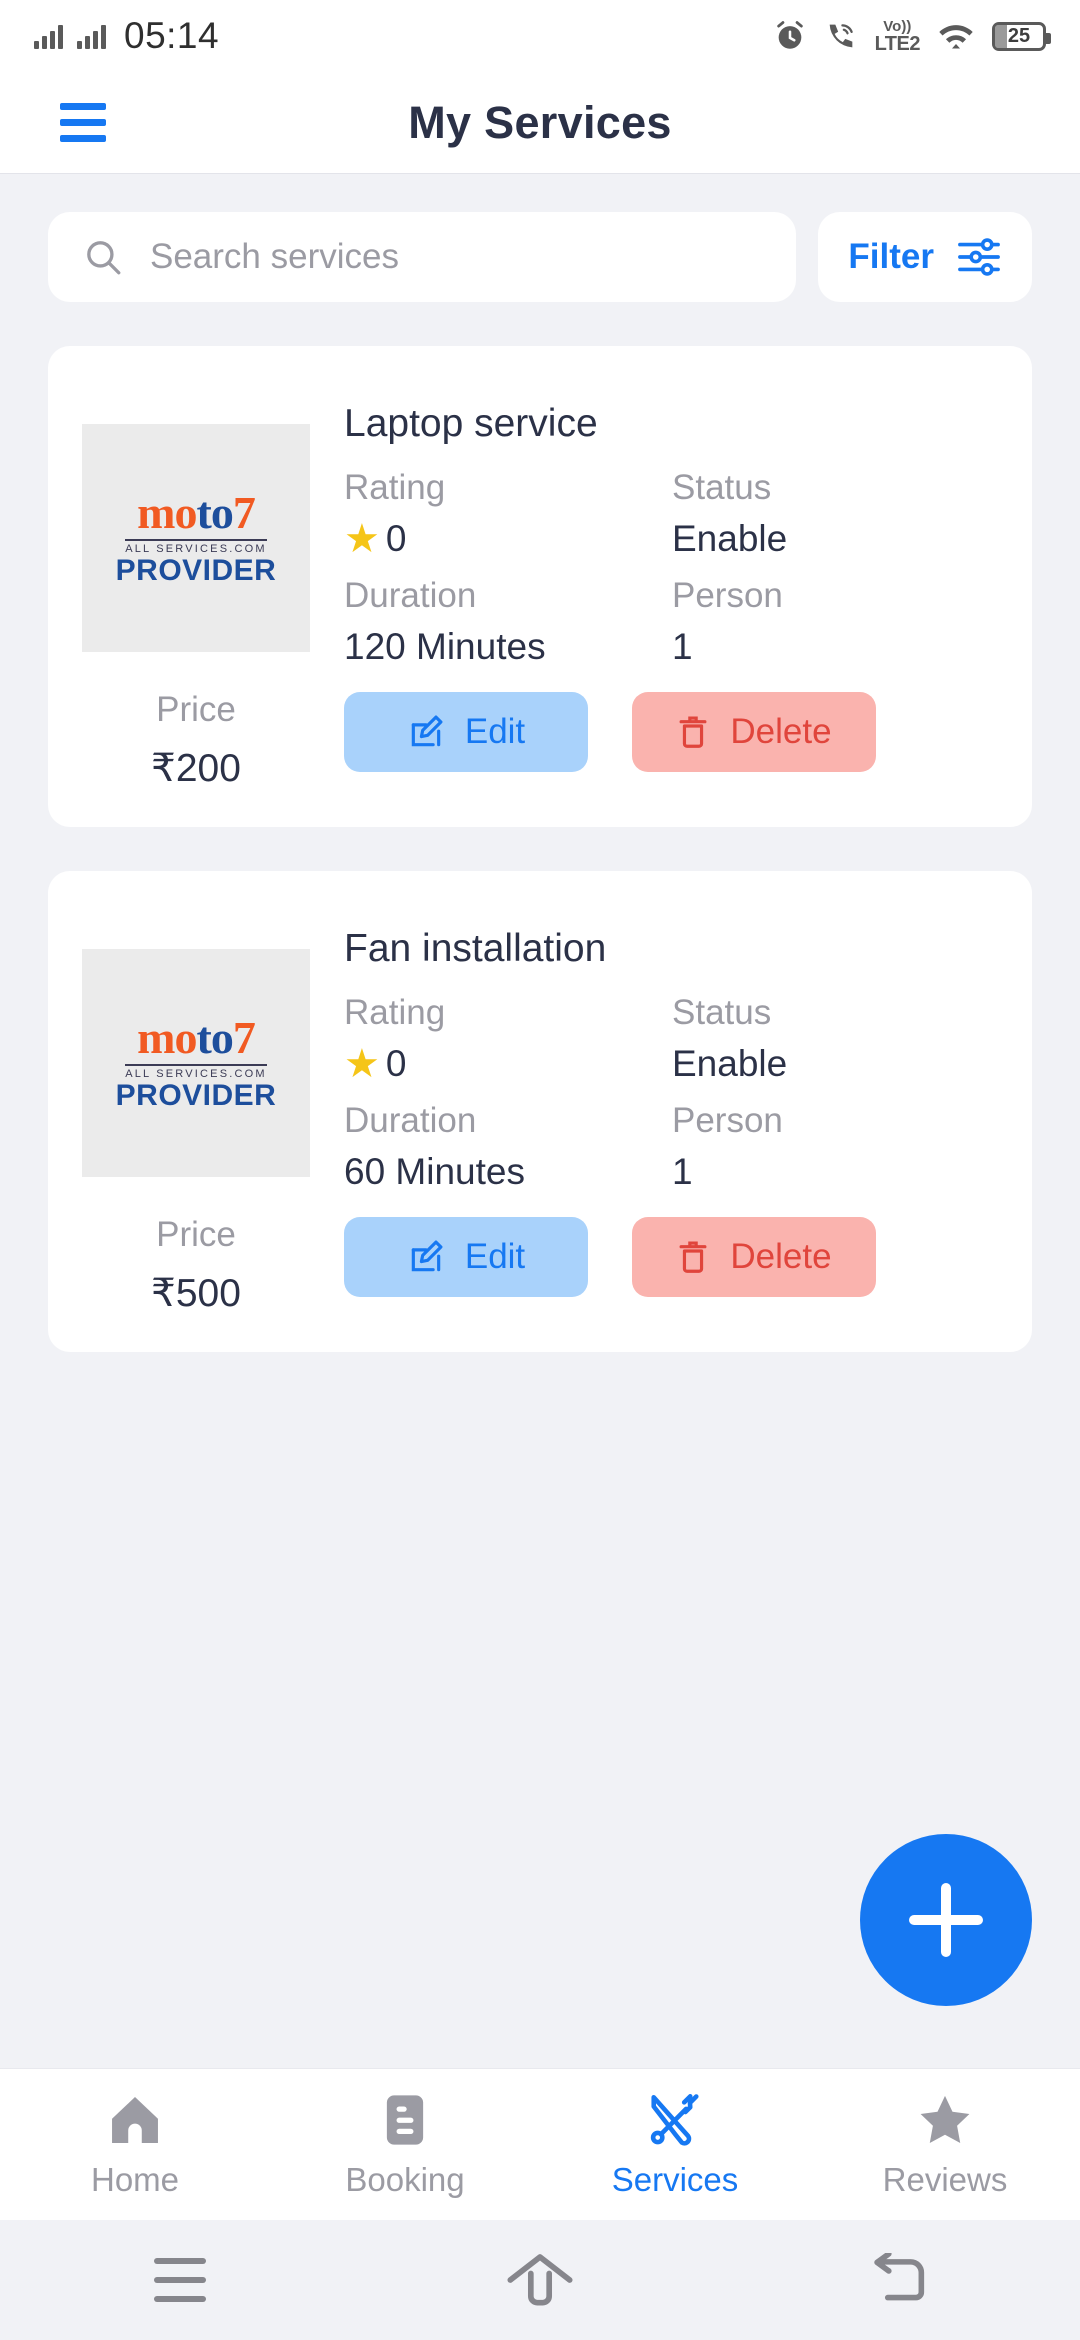 This screenshot has height=2340, width=1080. What do you see at coordinates (215, 512) in the screenshot?
I see `logo-part2: to` at bounding box center [215, 512].